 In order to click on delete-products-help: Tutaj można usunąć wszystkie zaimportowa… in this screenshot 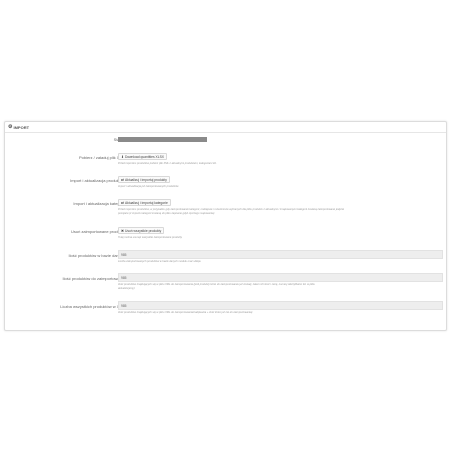, I will do `click(150, 237)`.